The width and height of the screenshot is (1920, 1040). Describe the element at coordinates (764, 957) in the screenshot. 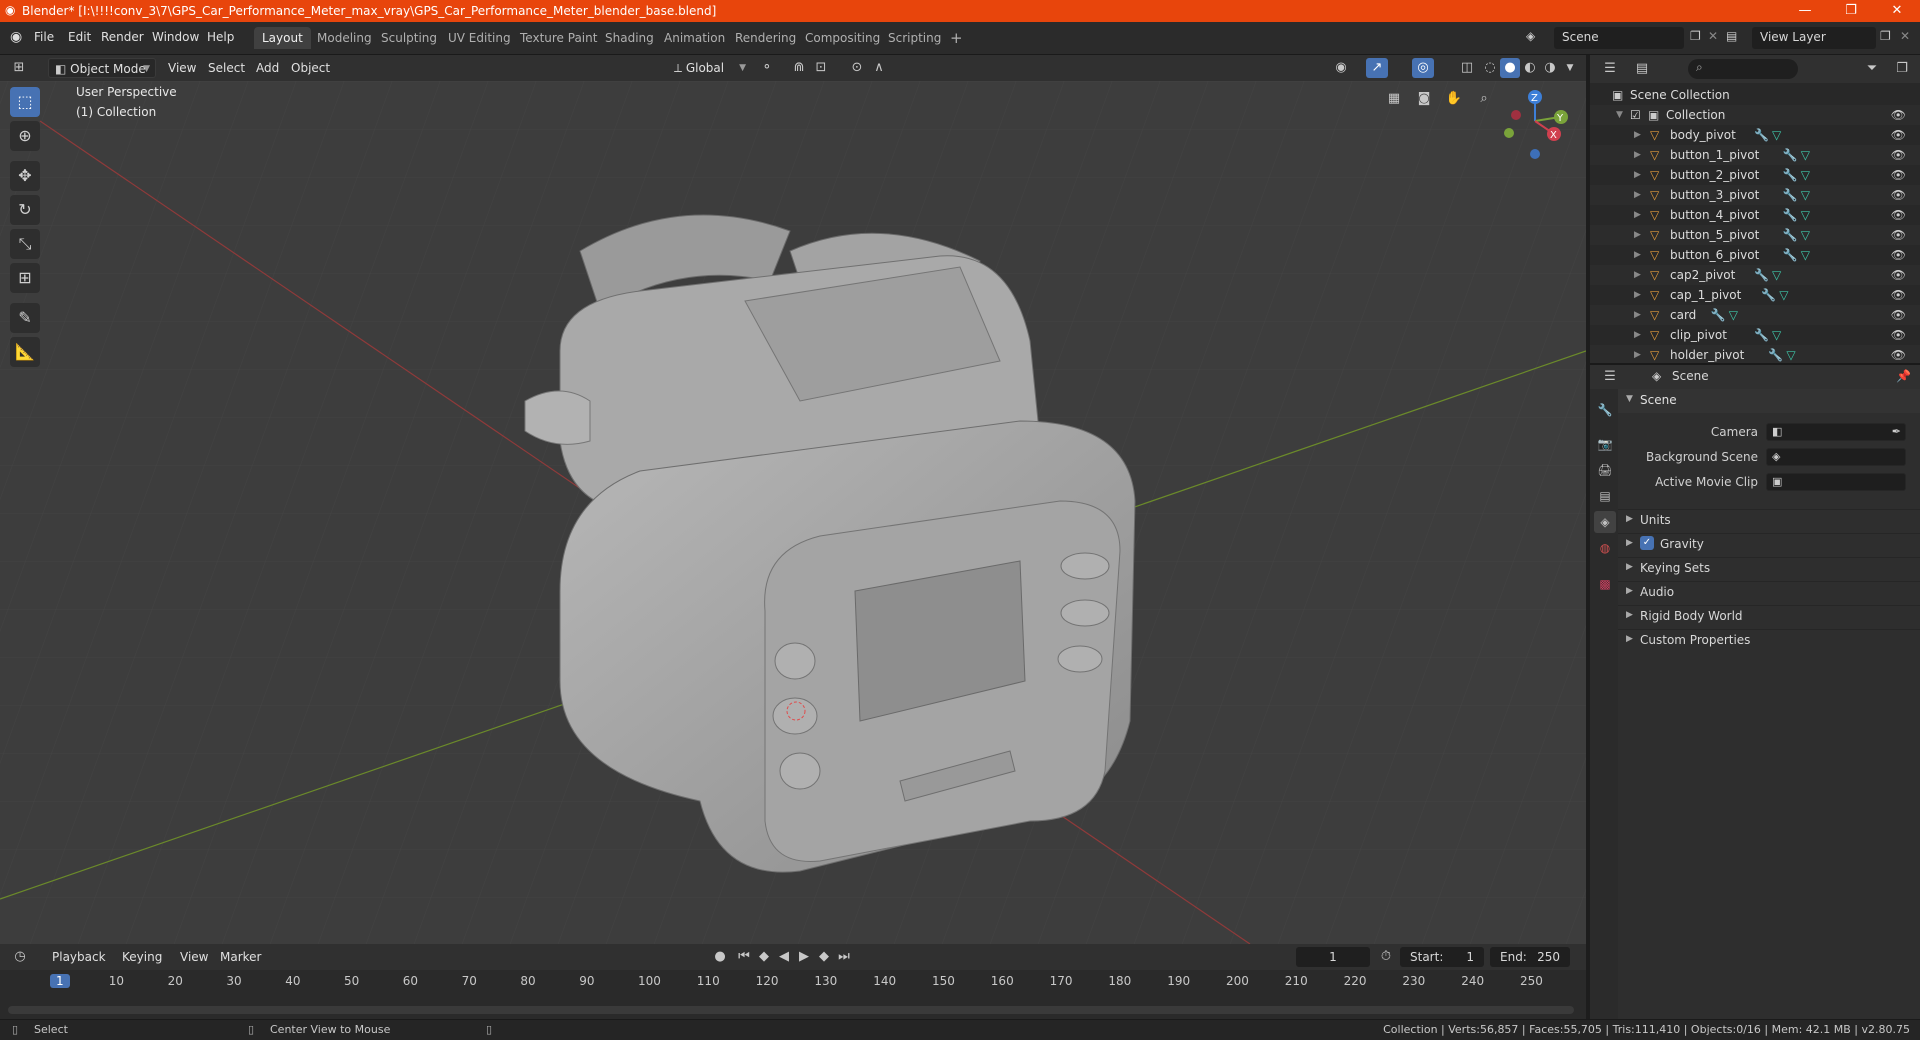

I see `prev-keyframe-icon: ◆` at that location.